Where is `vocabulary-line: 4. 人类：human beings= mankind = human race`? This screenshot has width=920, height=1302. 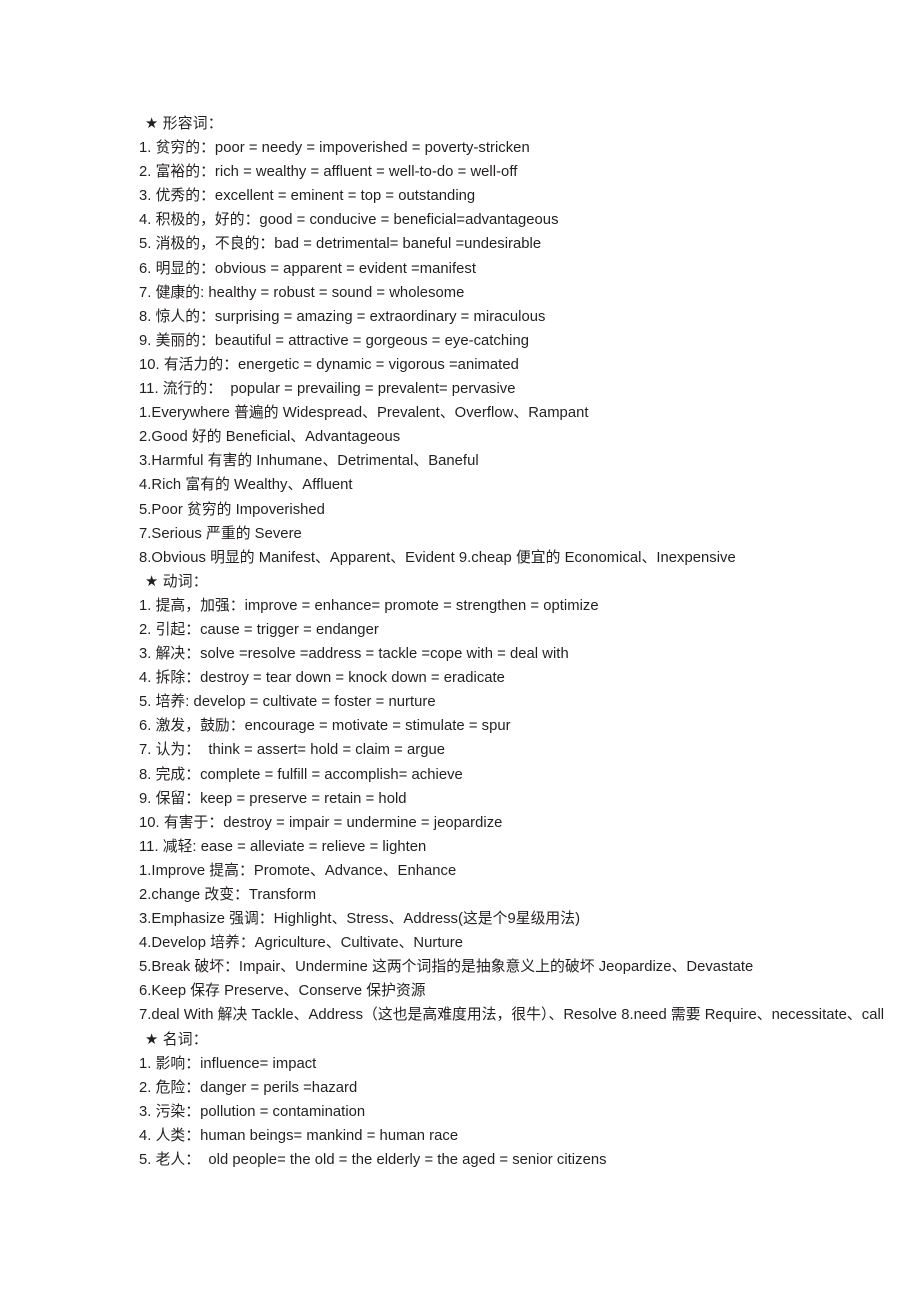 vocabulary-line: 4. 人类：human beings= mankind = human race is located at coordinates (299, 1135).